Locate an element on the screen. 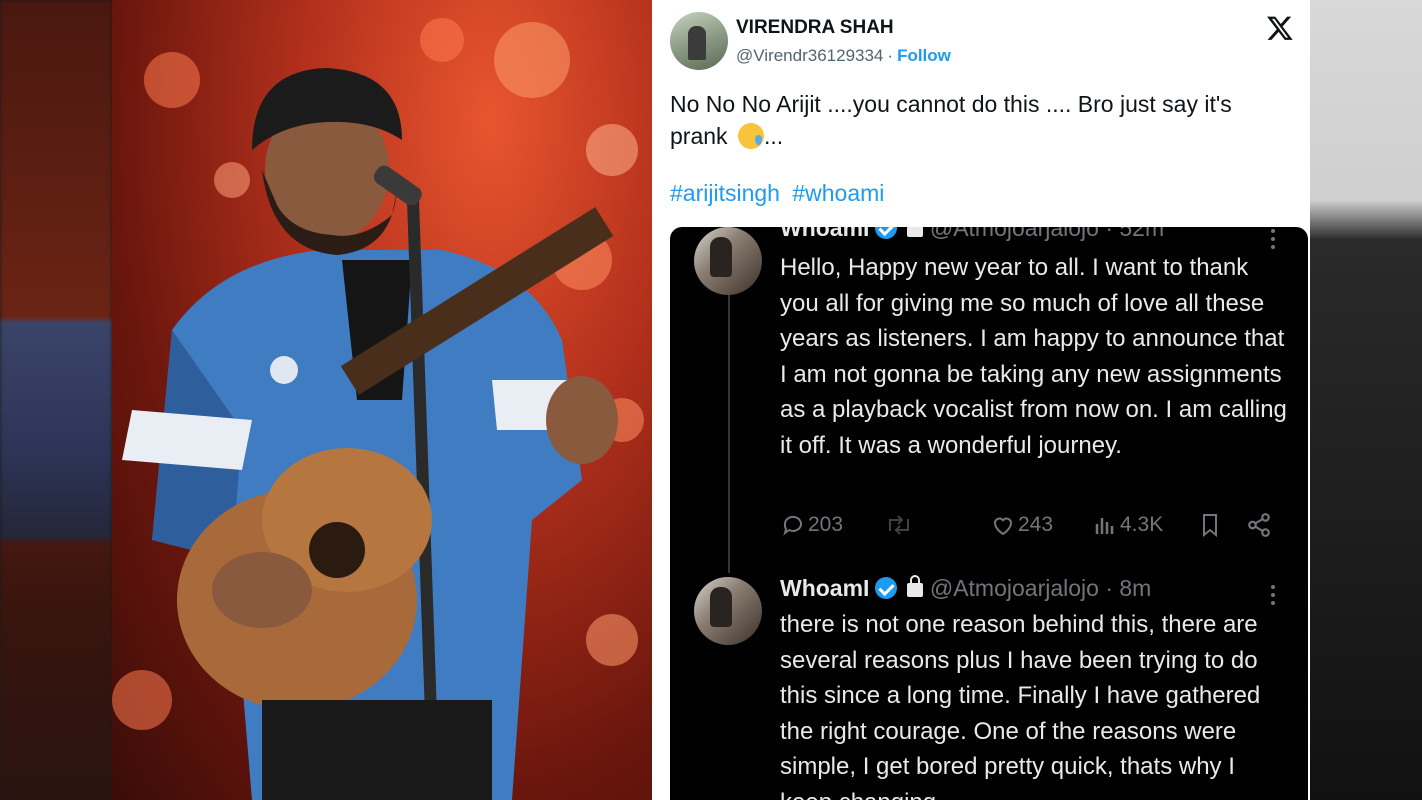  author-meta: @Virendr36129334 · Follow is located at coordinates (843, 56).